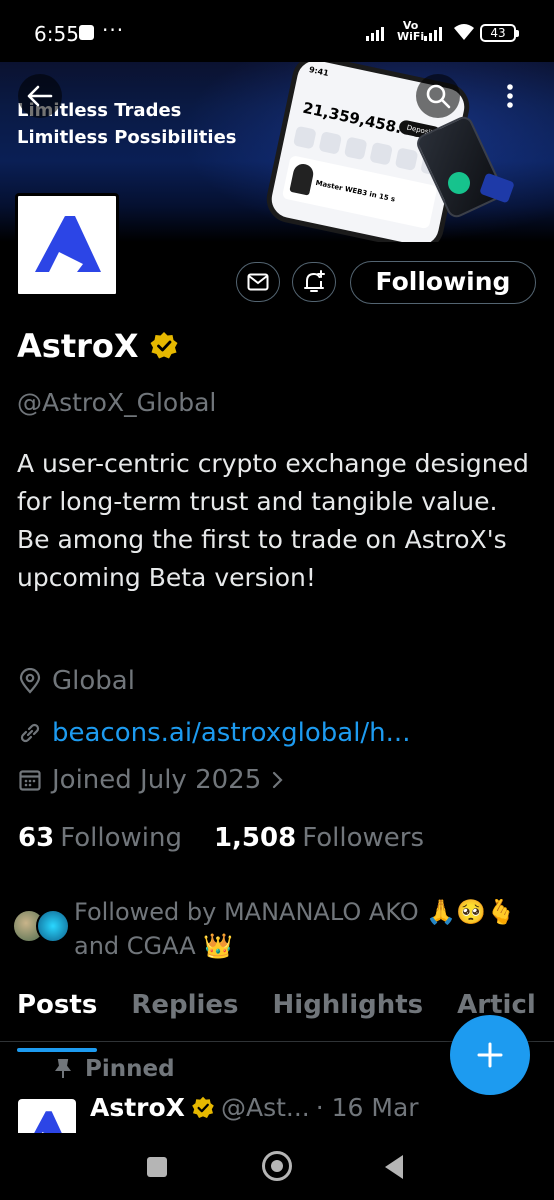 This screenshot has height=1200, width=554. What do you see at coordinates (459, 183) in the screenshot?
I see `banner-coin-image` at bounding box center [459, 183].